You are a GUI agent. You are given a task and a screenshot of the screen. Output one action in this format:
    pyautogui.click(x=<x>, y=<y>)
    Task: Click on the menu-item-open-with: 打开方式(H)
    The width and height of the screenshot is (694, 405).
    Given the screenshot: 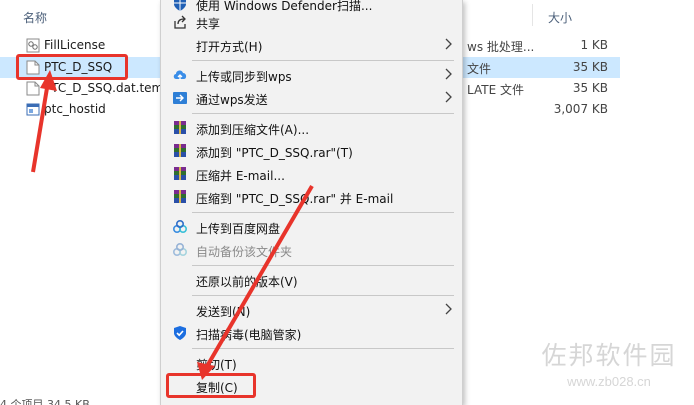 What is the action you would take?
    pyautogui.click(x=311, y=45)
    